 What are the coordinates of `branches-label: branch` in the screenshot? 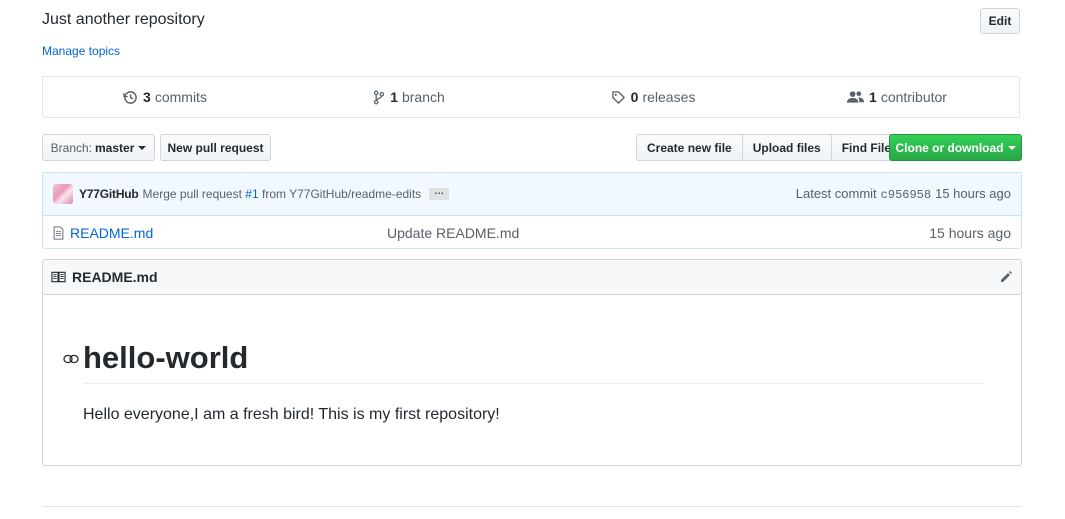 It's located at (423, 97).